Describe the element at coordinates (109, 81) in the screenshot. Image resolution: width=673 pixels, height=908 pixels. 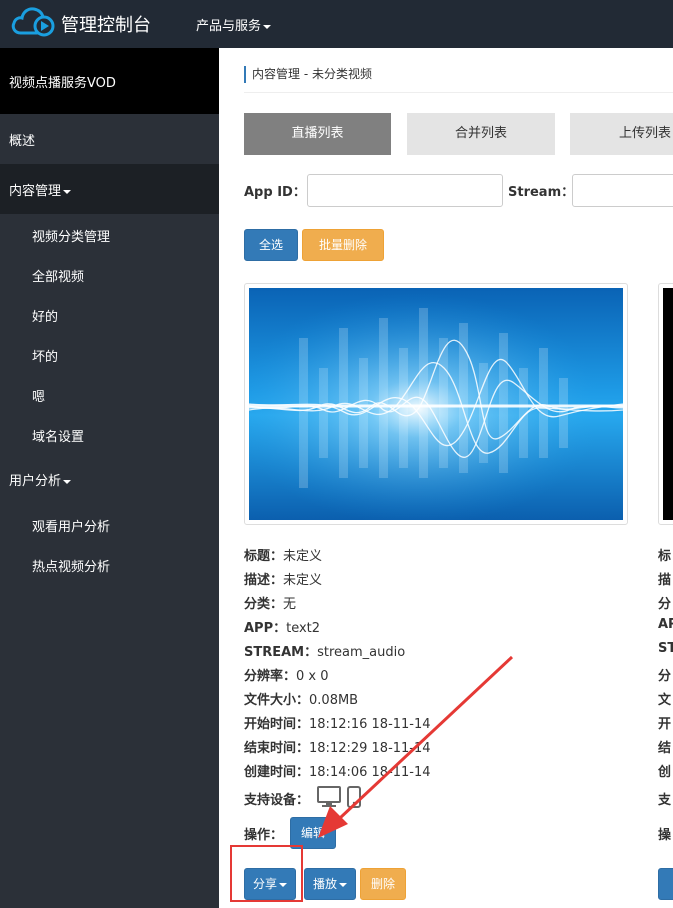
I see `sidebar-service-title: 视频点播服务VOD` at that location.